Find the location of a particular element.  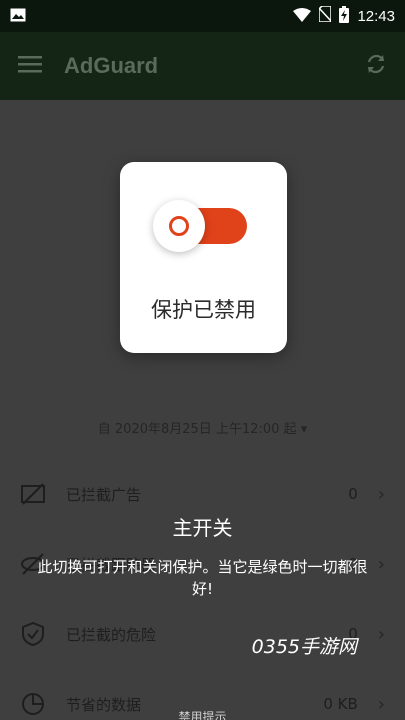

refresh-icon is located at coordinates (376, 66).